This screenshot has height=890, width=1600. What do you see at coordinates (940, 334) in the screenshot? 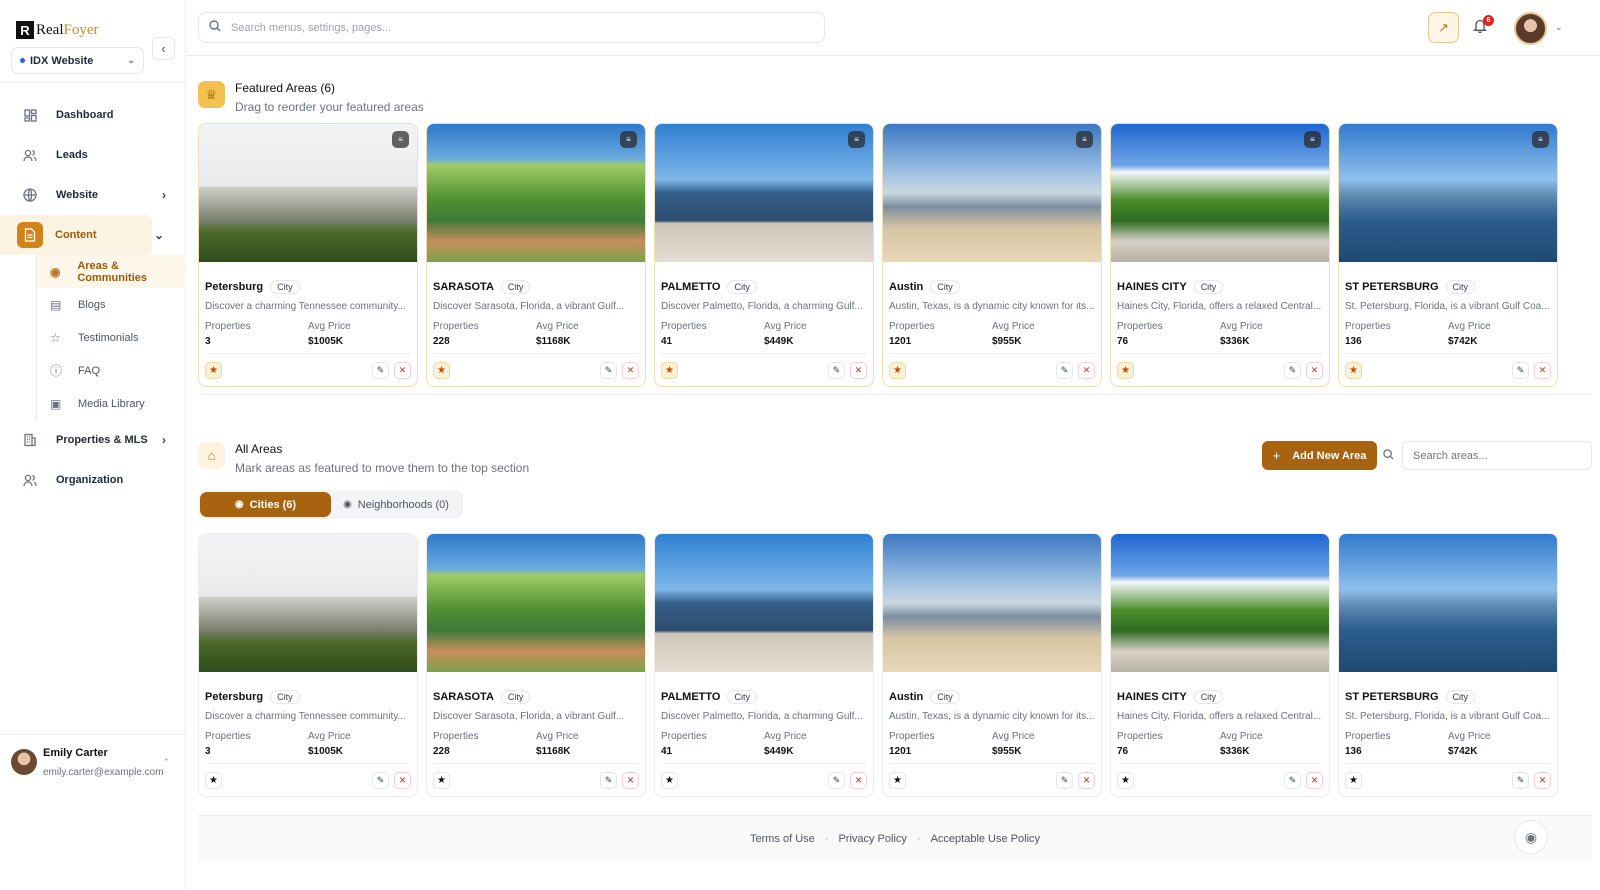
I see `properties-stat: Properties 1201` at bounding box center [940, 334].